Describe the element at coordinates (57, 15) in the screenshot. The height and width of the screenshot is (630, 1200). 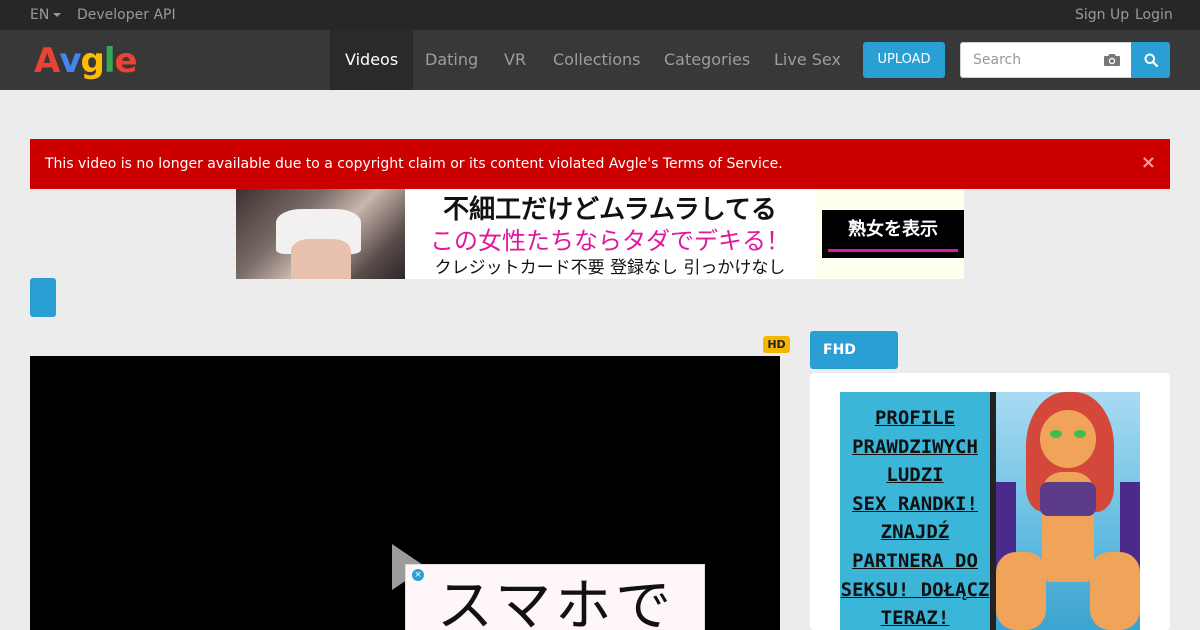
I see `chevron-down-icon` at that location.